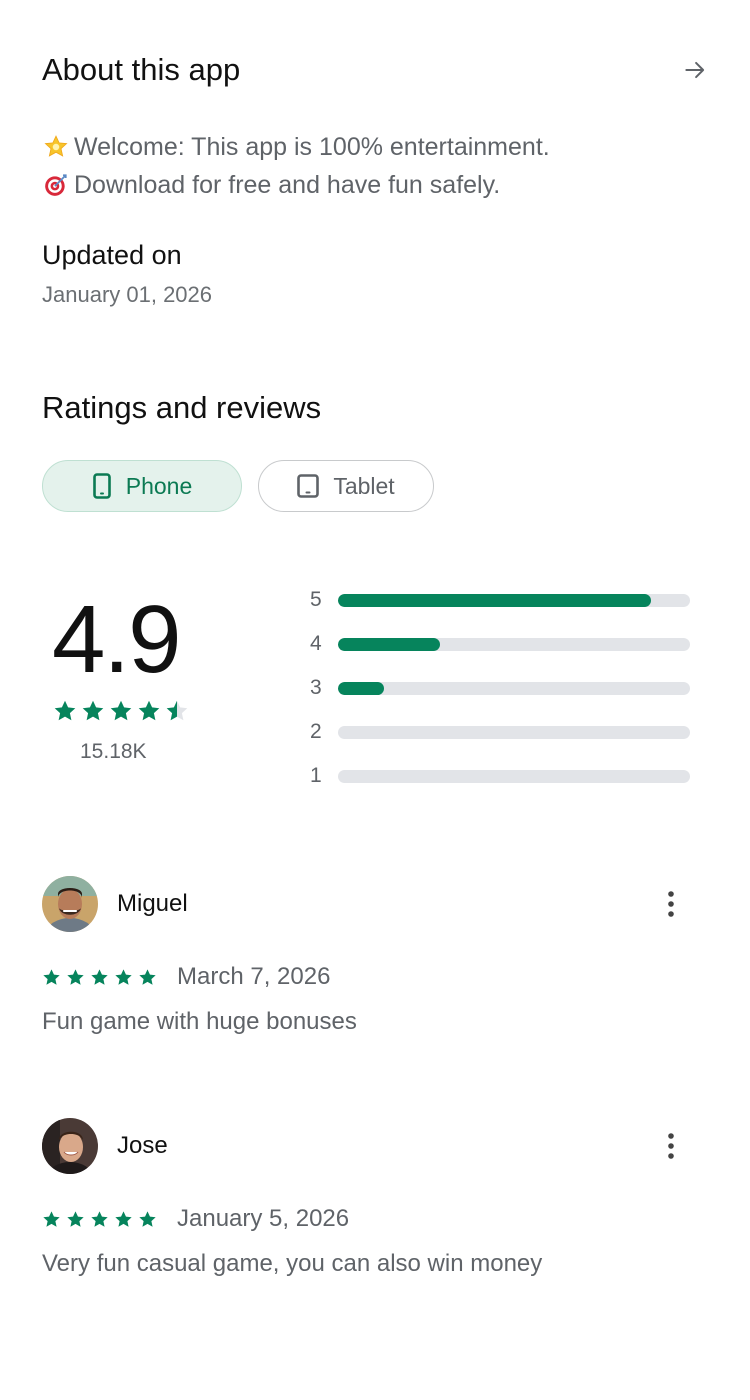 This screenshot has width=750, height=1400. Describe the element at coordinates (142, 1145) in the screenshot. I see `reviewer-name: Jose` at that location.